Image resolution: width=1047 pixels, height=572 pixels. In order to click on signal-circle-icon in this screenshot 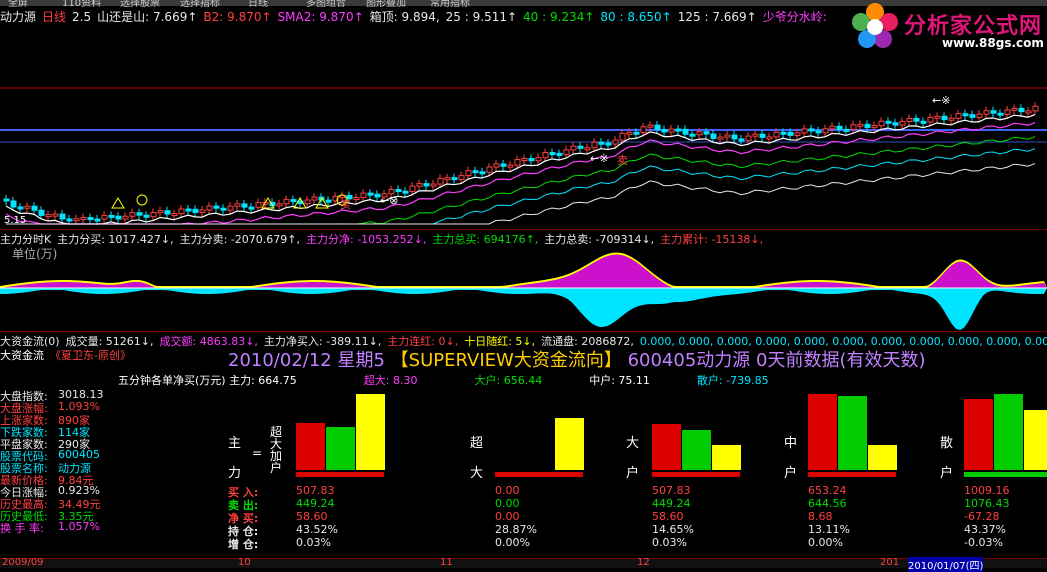, I will do `click(142, 200)`.